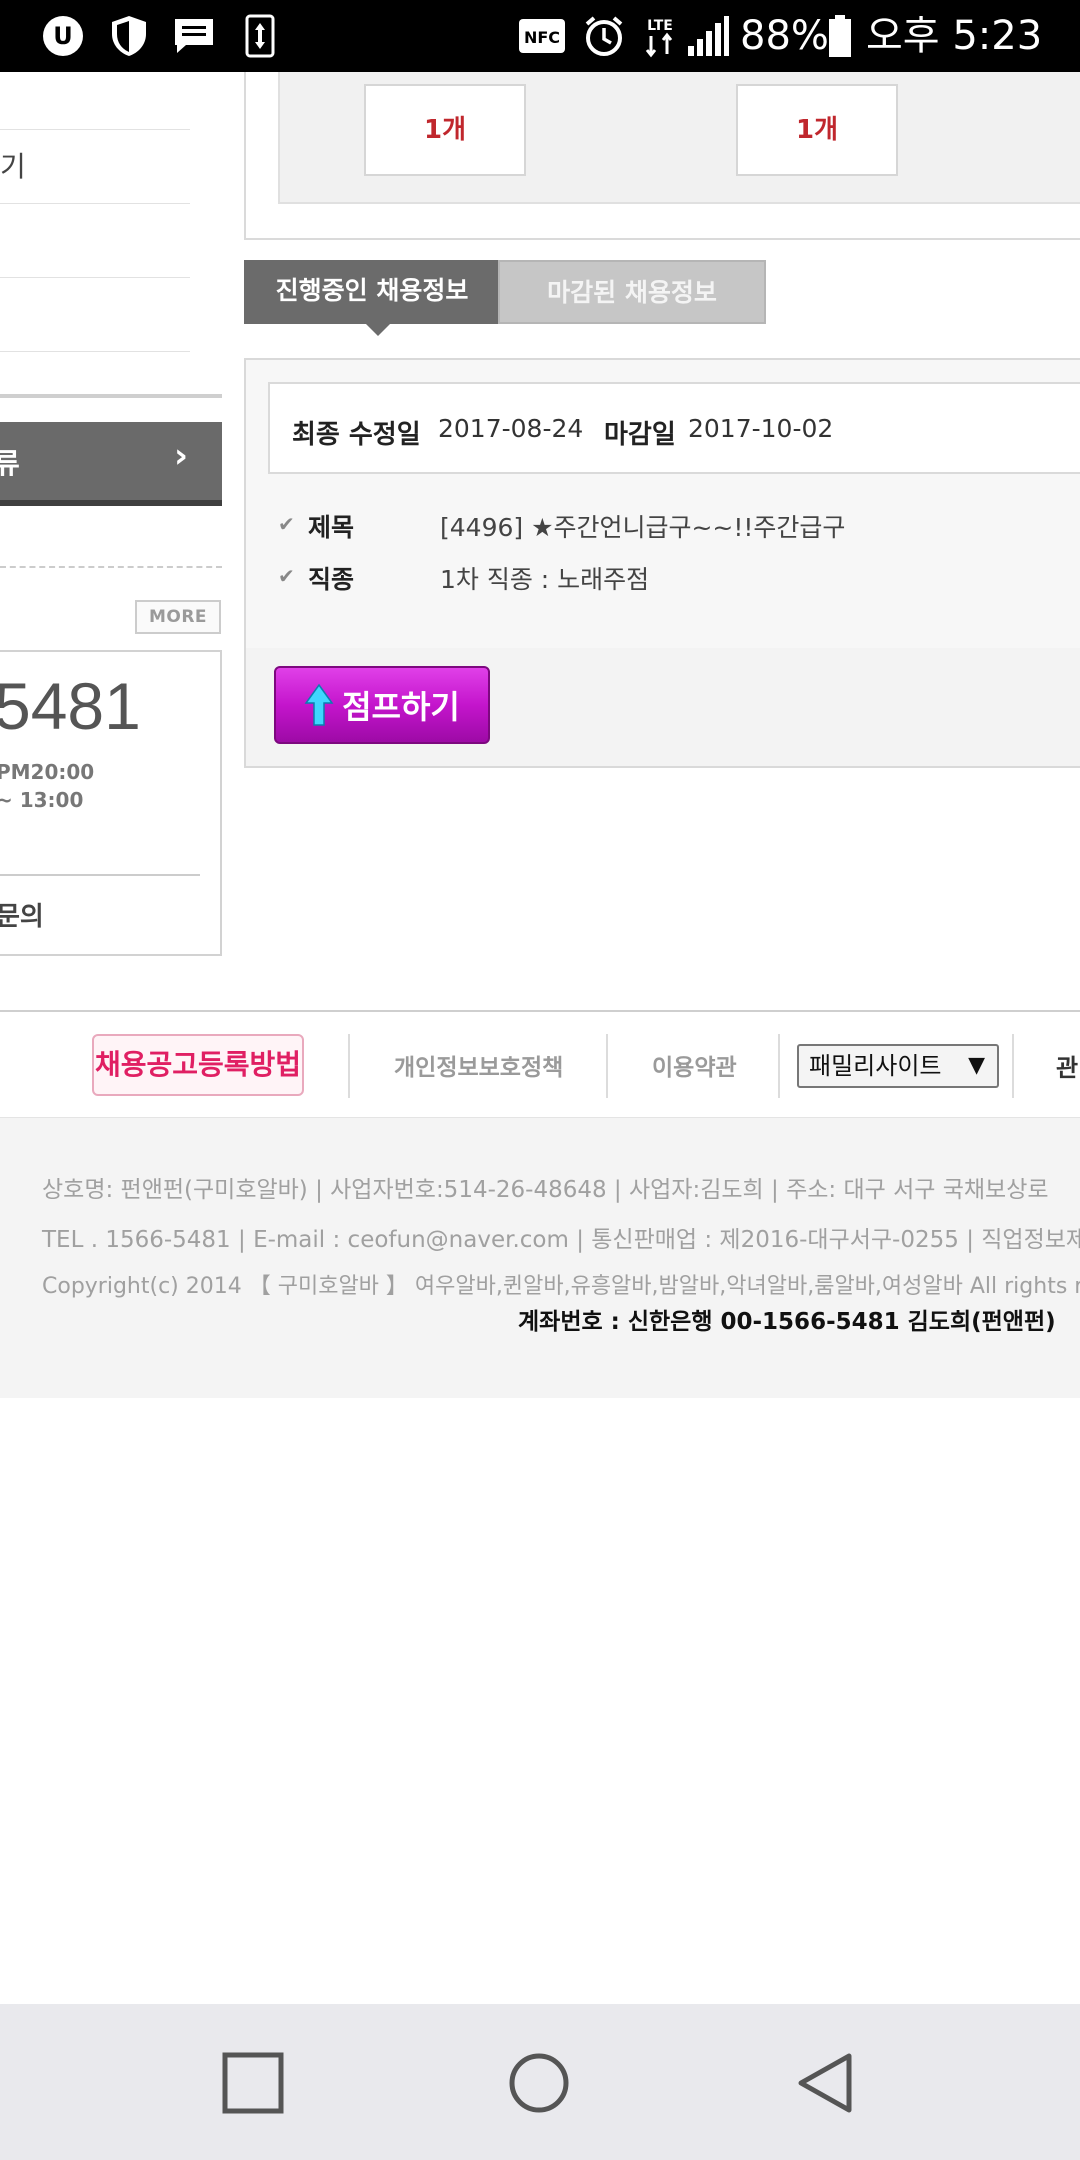 This screenshot has width=1080, height=2160. I want to click on data-transfer-icon, so click(260, 36).